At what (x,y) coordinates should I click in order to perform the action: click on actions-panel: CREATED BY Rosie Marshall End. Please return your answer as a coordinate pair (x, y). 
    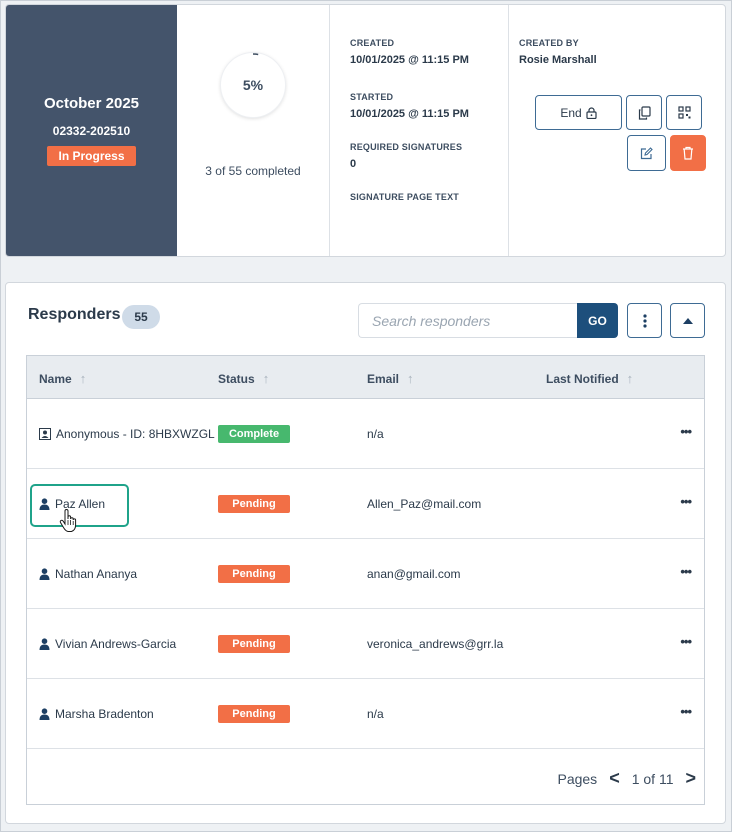
    Looking at the image, I should click on (617, 130).